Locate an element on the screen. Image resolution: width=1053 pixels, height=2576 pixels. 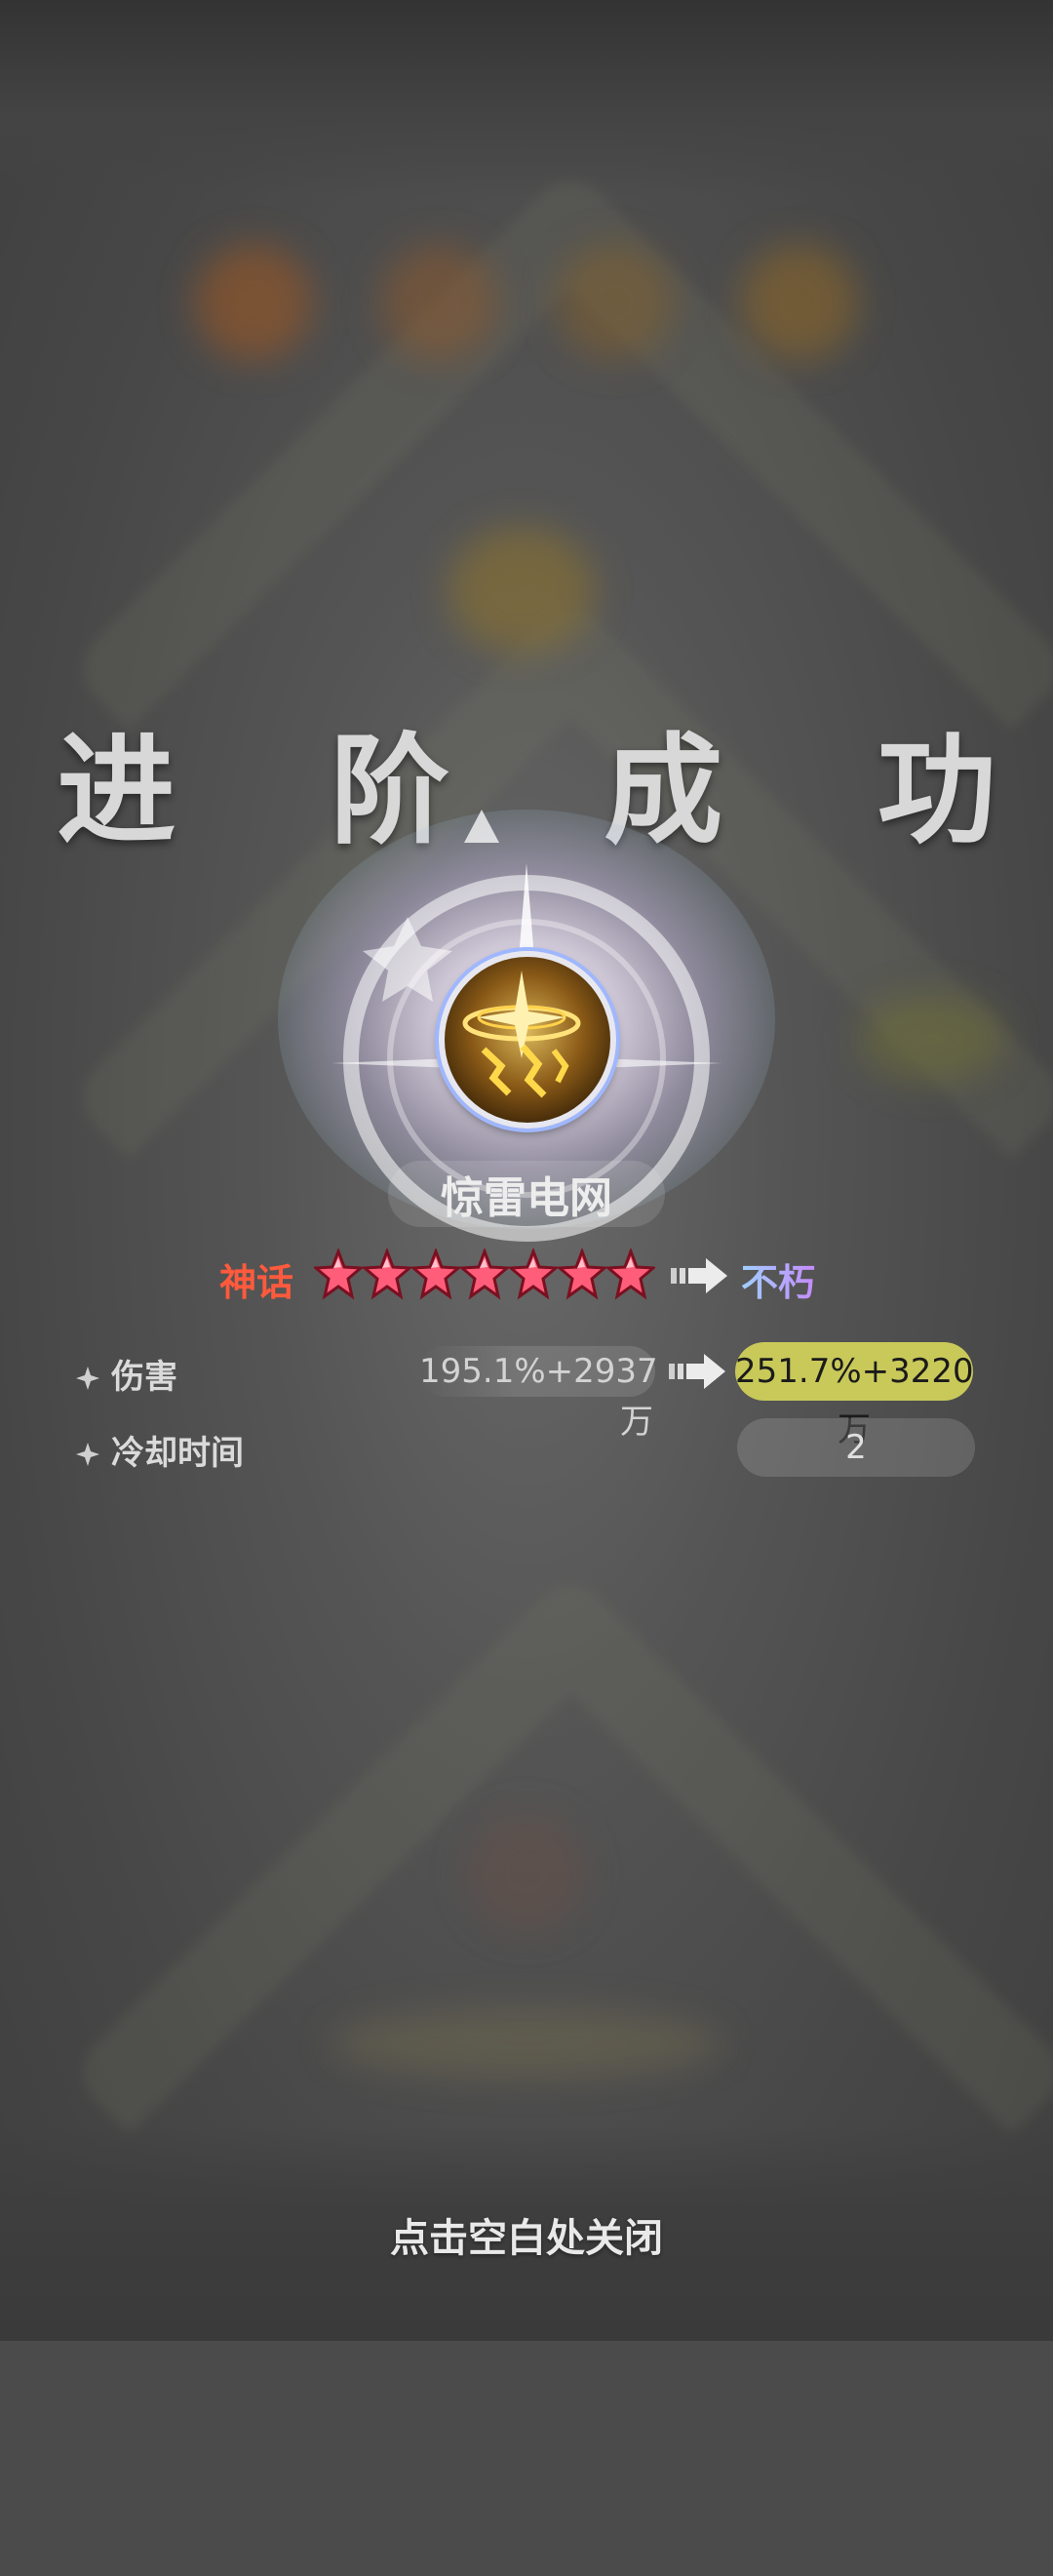
top-band is located at coordinates (526, 97).